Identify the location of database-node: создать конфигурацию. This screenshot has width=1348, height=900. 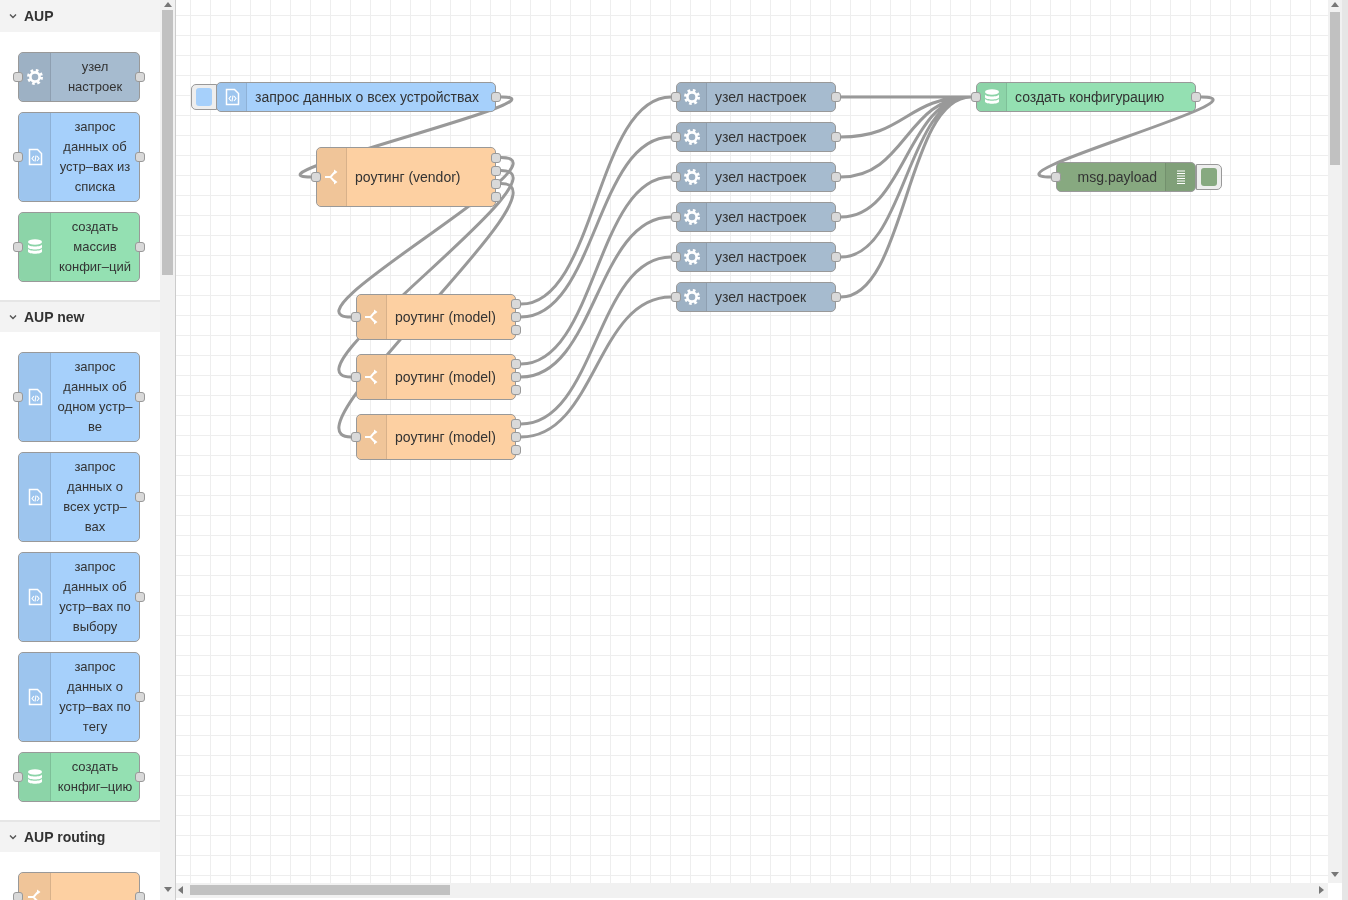
(1086, 97).